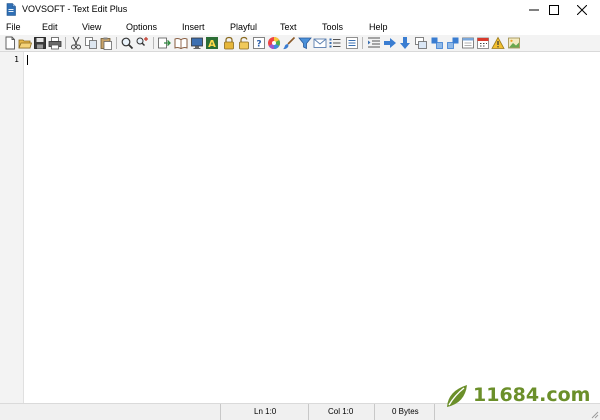 The width and height of the screenshot is (600, 420). Describe the element at coordinates (229, 43) in the screenshot. I see `lock-icon` at that location.